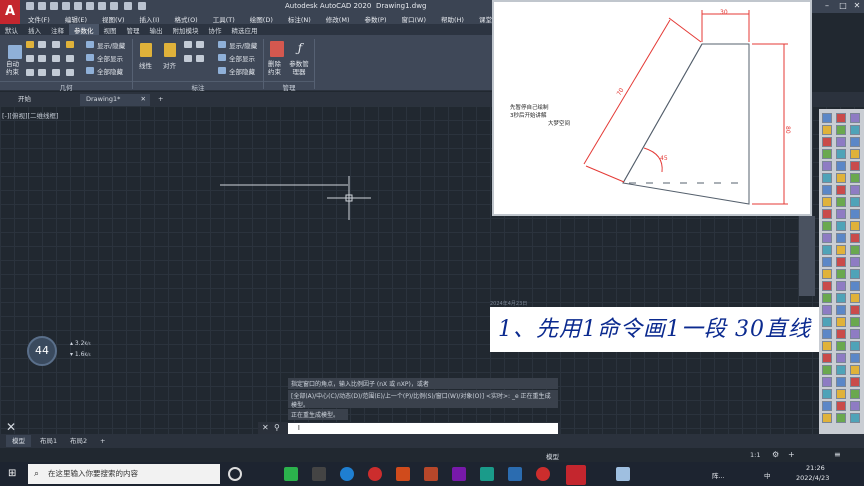 This screenshot has height=486, width=864. Describe the element at coordinates (222, 44) in the screenshot. I see `dim-show-hide-icon` at that location.